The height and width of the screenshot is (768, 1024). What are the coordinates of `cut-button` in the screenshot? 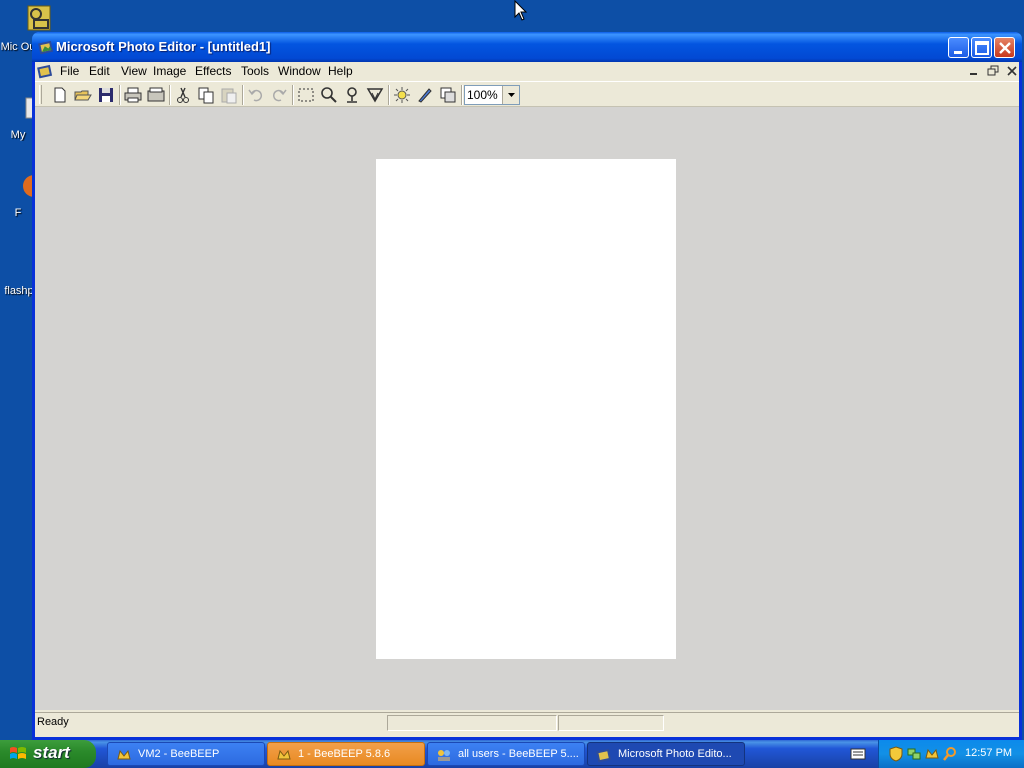 It's located at (183, 95).